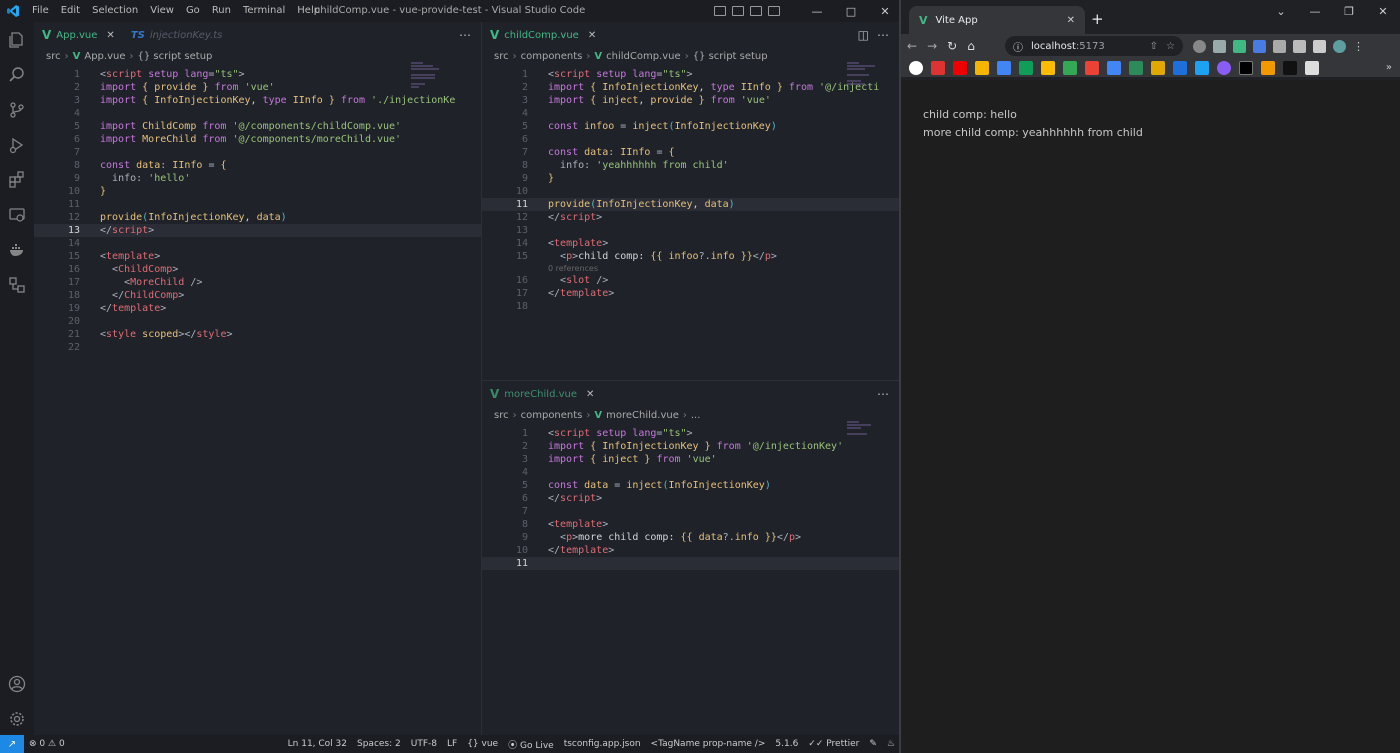  Describe the element at coordinates (952, 46) in the screenshot. I see `reload-icon: ↻` at that location.